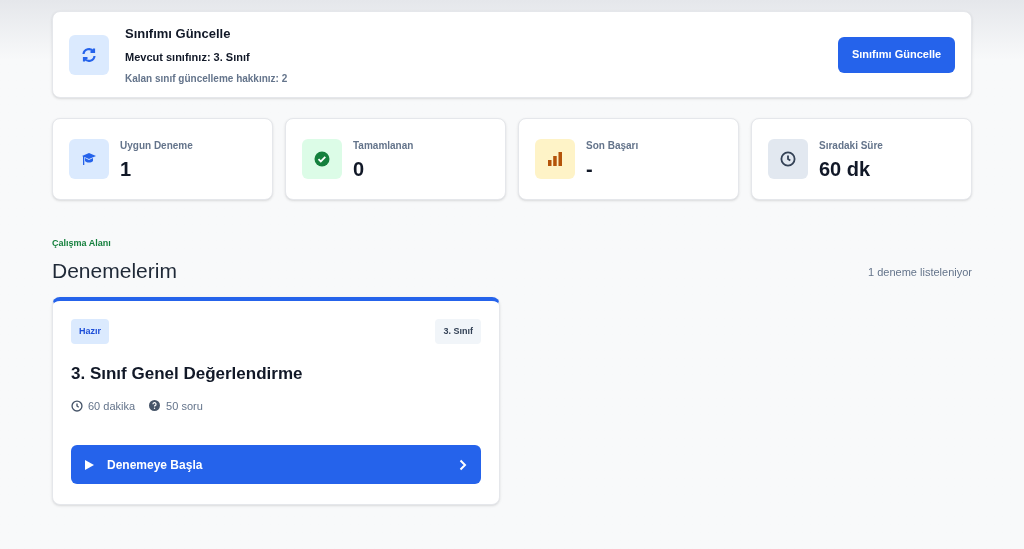  What do you see at coordinates (112, 406) in the screenshot?
I see `exam-duration: 60 dakika` at bounding box center [112, 406].